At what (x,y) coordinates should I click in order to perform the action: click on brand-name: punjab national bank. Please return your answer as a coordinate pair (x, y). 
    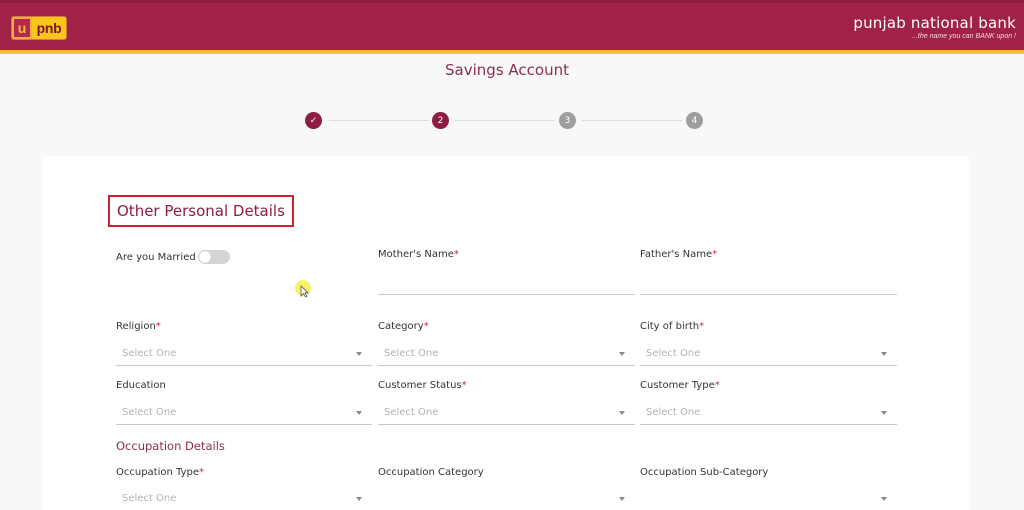
    Looking at the image, I should click on (934, 23).